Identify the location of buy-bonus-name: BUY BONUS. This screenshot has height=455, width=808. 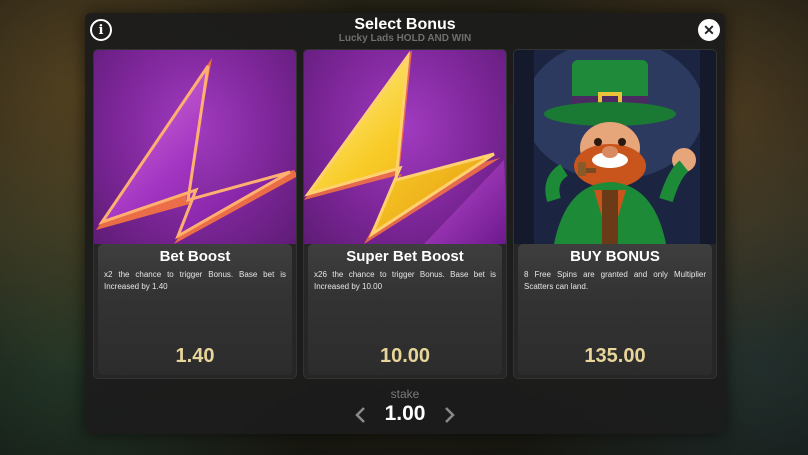
(615, 256).